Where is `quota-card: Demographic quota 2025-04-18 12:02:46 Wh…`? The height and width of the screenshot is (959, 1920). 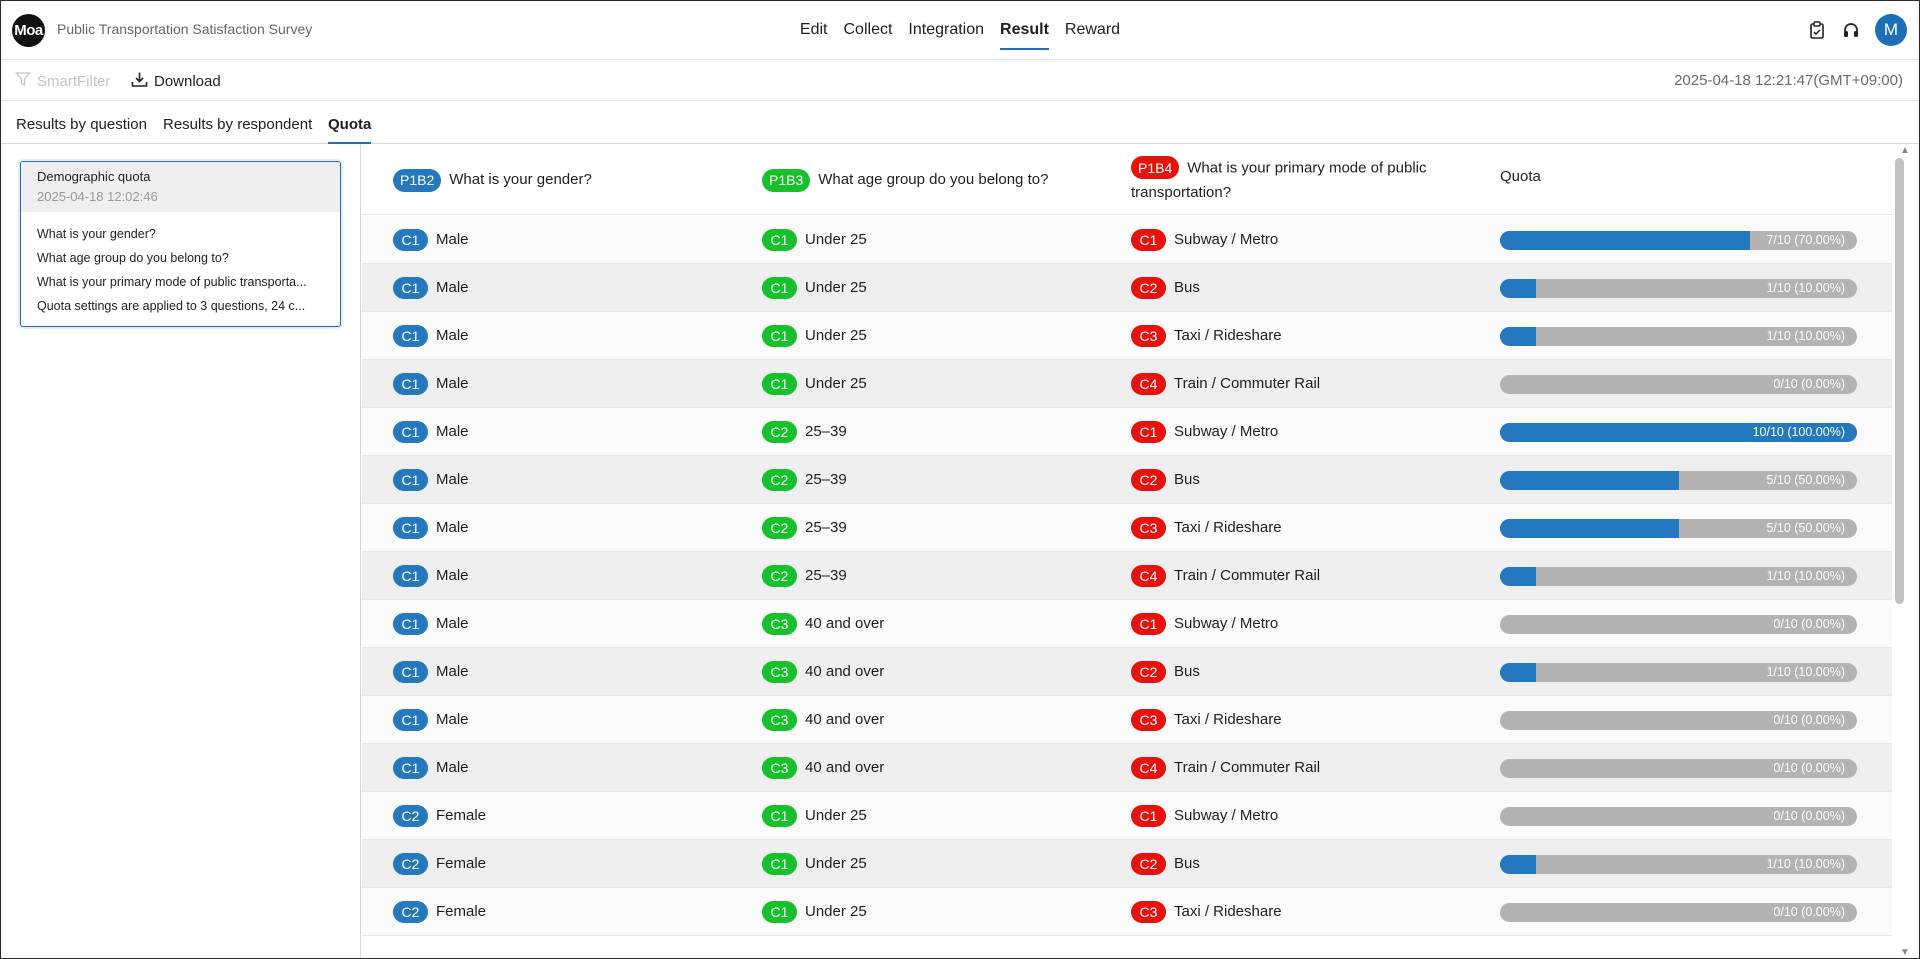 quota-card: Demographic quota 2025-04-18 12:02:46 Wh… is located at coordinates (180, 244).